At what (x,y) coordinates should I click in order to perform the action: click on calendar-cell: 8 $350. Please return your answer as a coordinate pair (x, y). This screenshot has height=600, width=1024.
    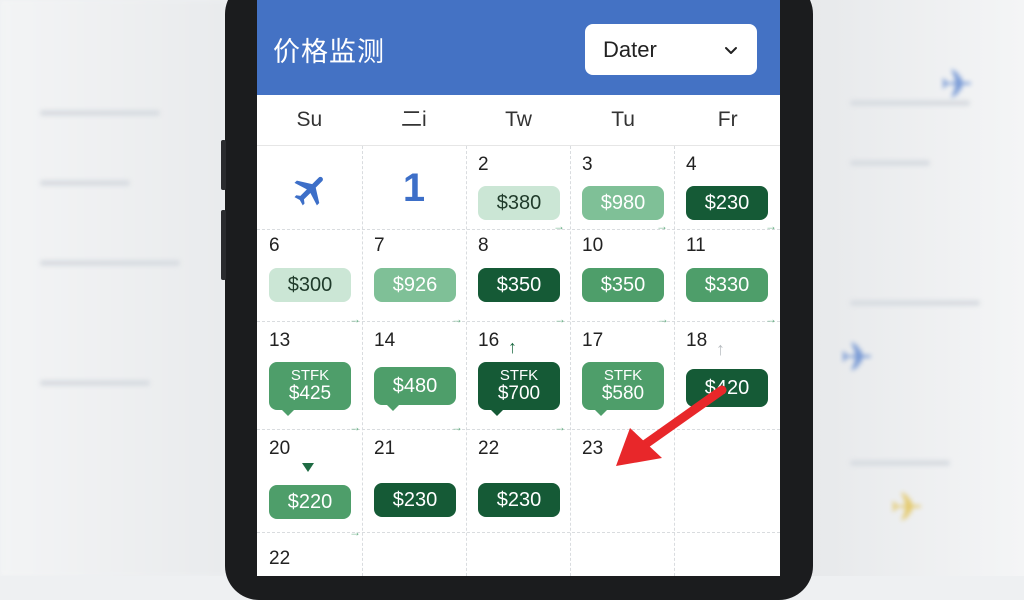
    Looking at the image, I should click on (518, 275).